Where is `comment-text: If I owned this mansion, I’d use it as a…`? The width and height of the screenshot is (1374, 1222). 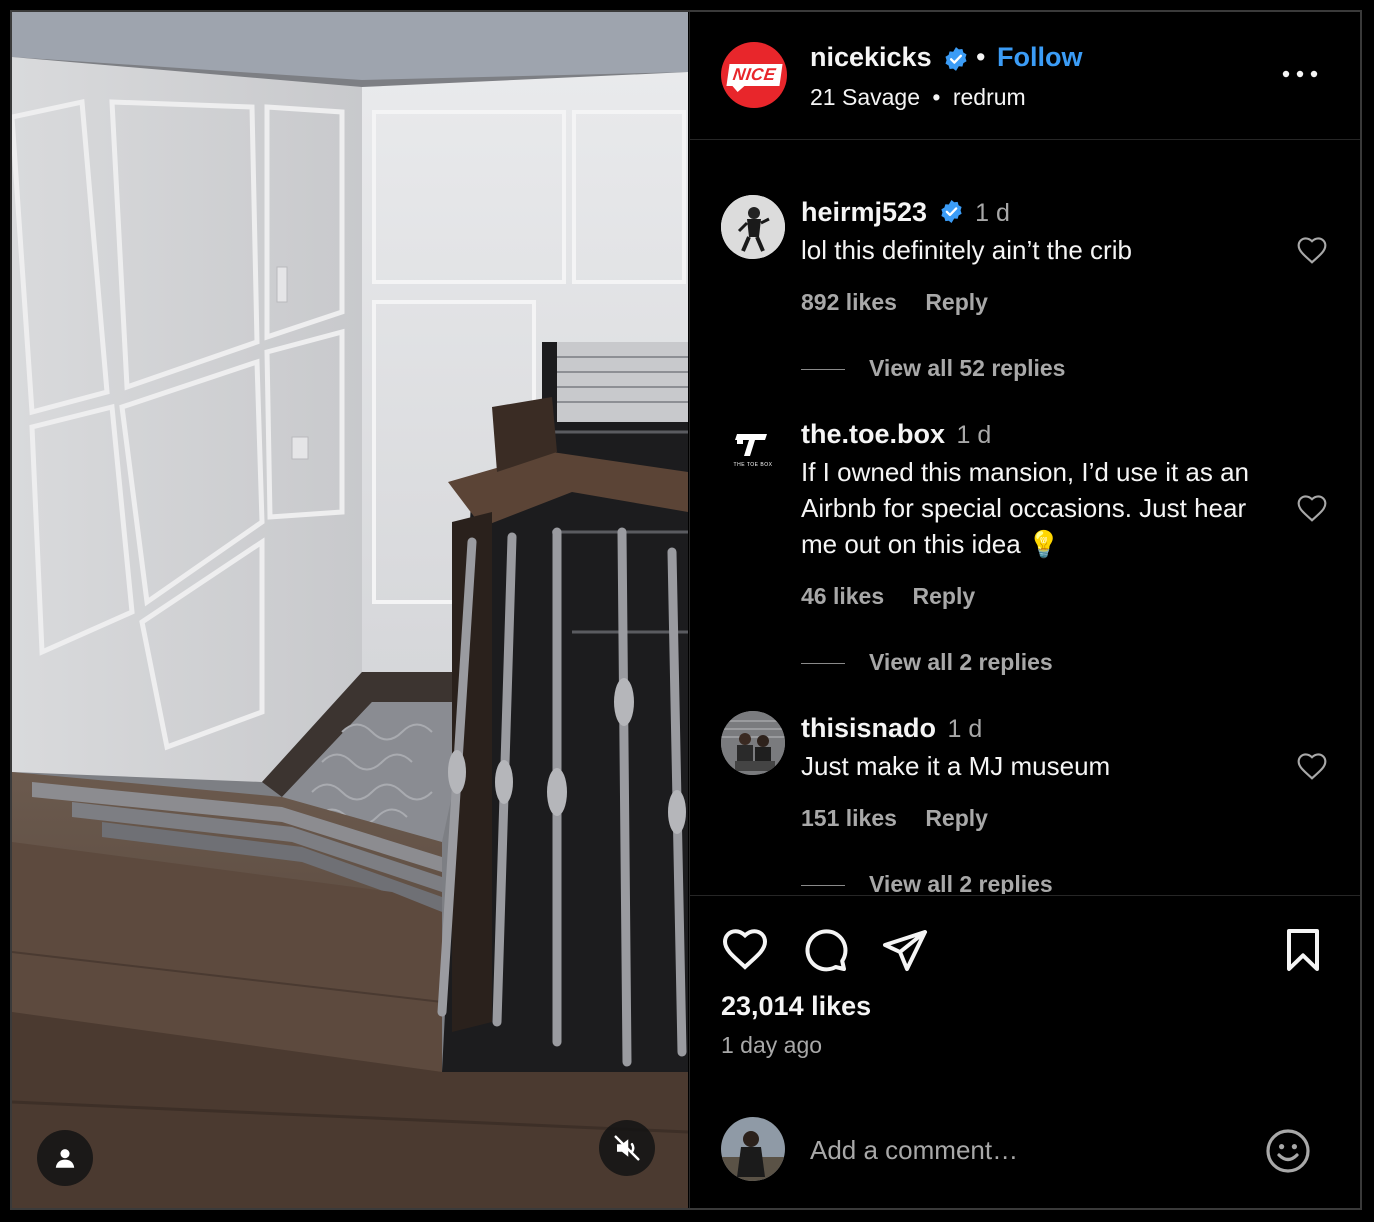 comment-text: If I owned this mansion, I’d use it as a… is located at coordinates (1025, 508).